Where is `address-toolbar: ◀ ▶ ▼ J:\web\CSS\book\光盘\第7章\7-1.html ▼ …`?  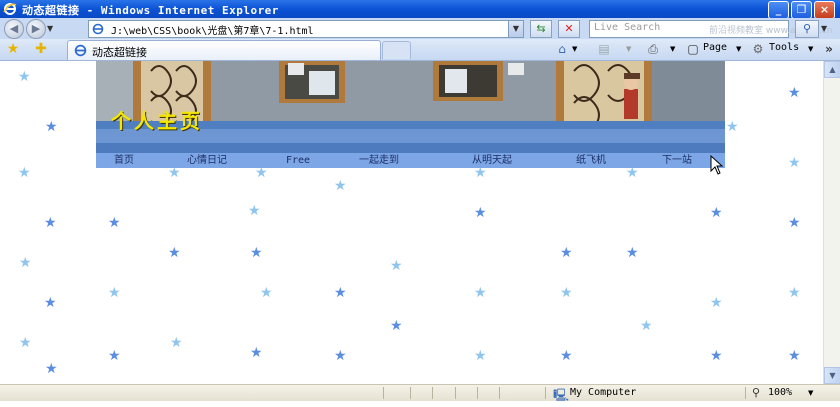
address-toolbar: ◀ ▶ ▼ J:\web\CSS\book\光盘\第7章\7-1.html ▼ … is located at coordinates (420, 28).